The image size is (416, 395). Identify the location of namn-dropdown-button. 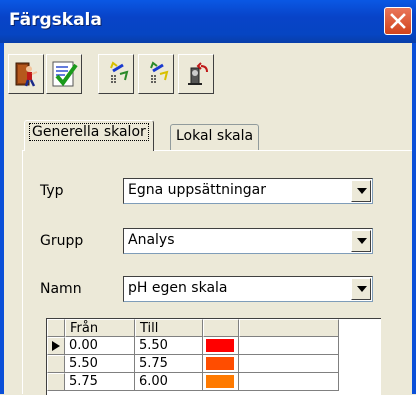
(361, 289).